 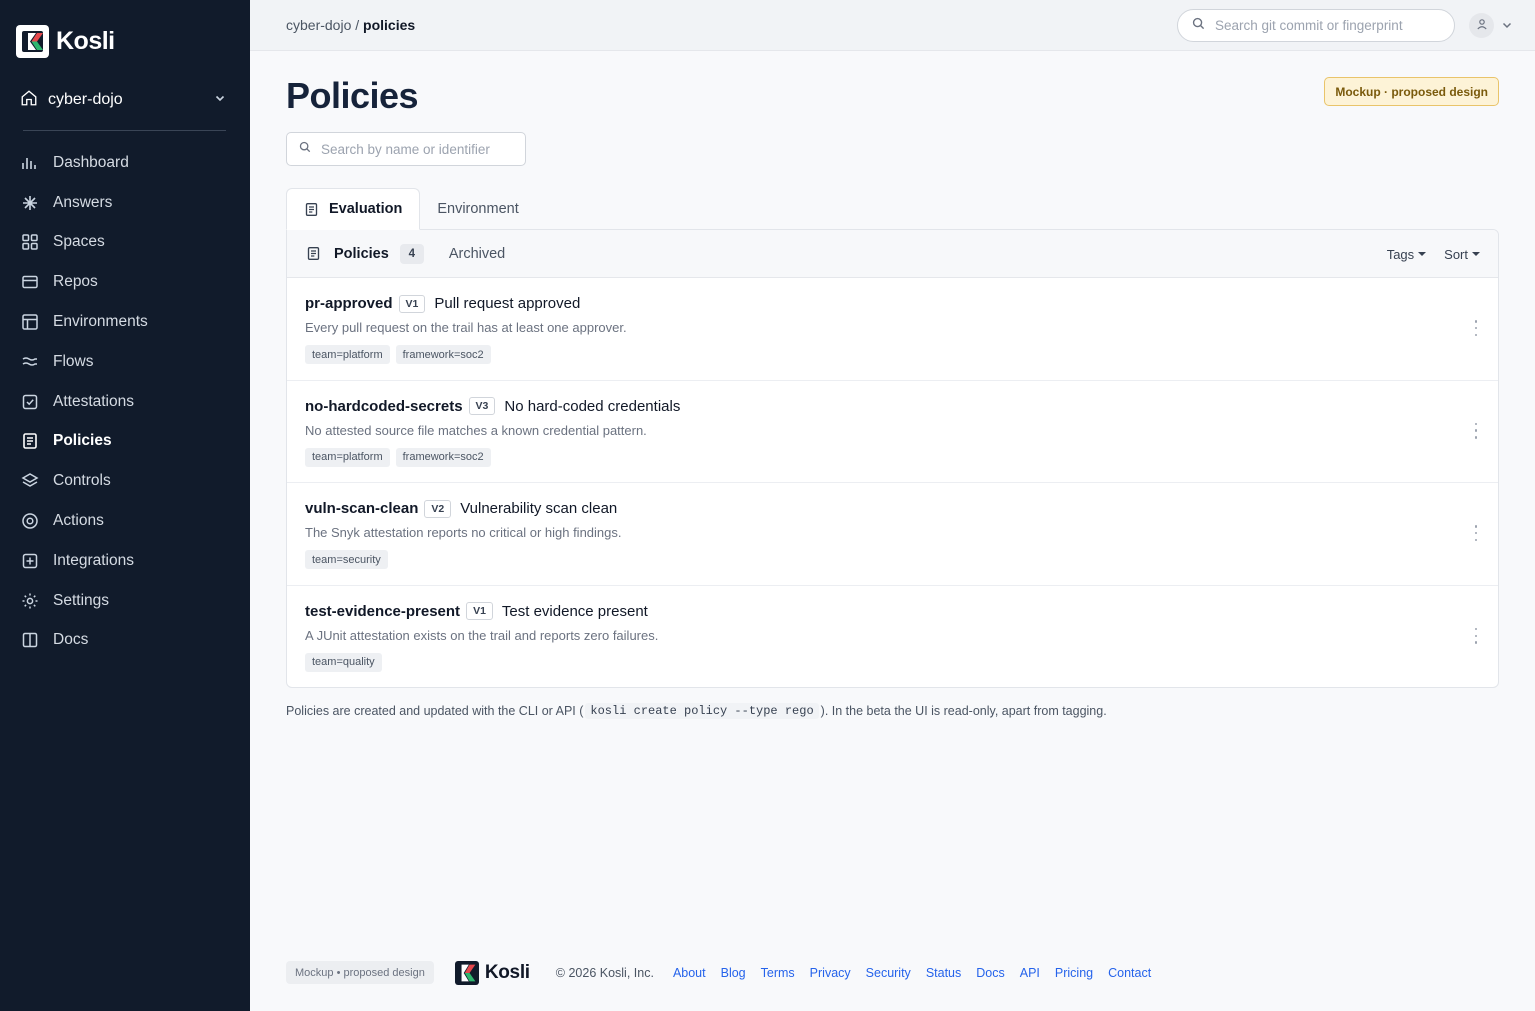 I want to click on footer-link-contact: Contact, so click(x=1129, y=973).